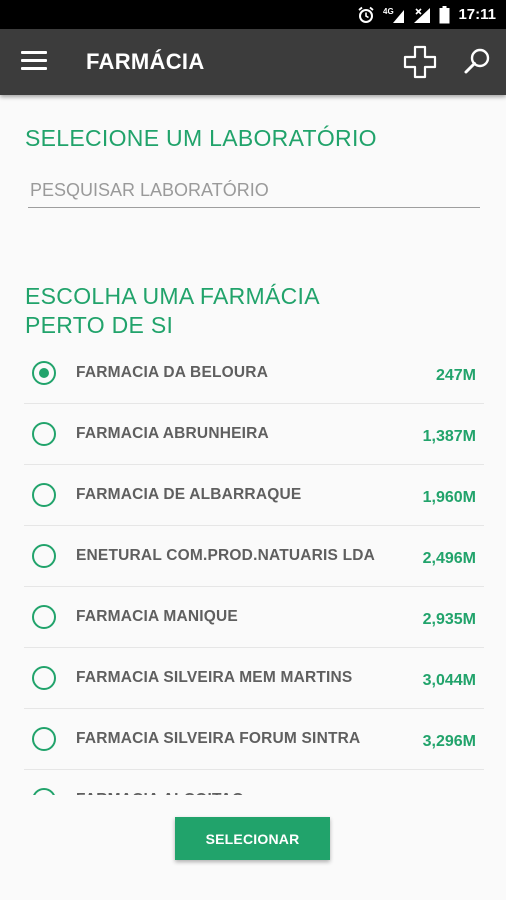  I want to click on pharmacy-list-item: FARMACIA ALCOITAO3,355M, so click(254, 782).